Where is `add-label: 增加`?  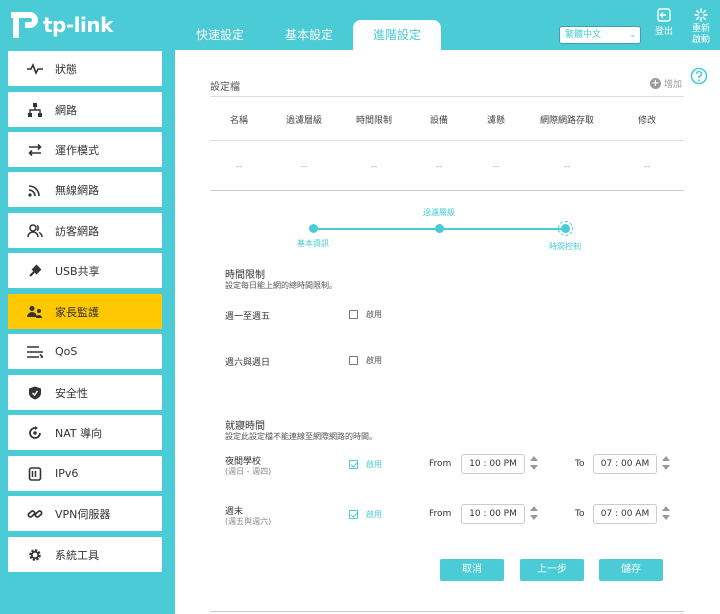
add-label: 增加 is located at coordinates (673, 85).